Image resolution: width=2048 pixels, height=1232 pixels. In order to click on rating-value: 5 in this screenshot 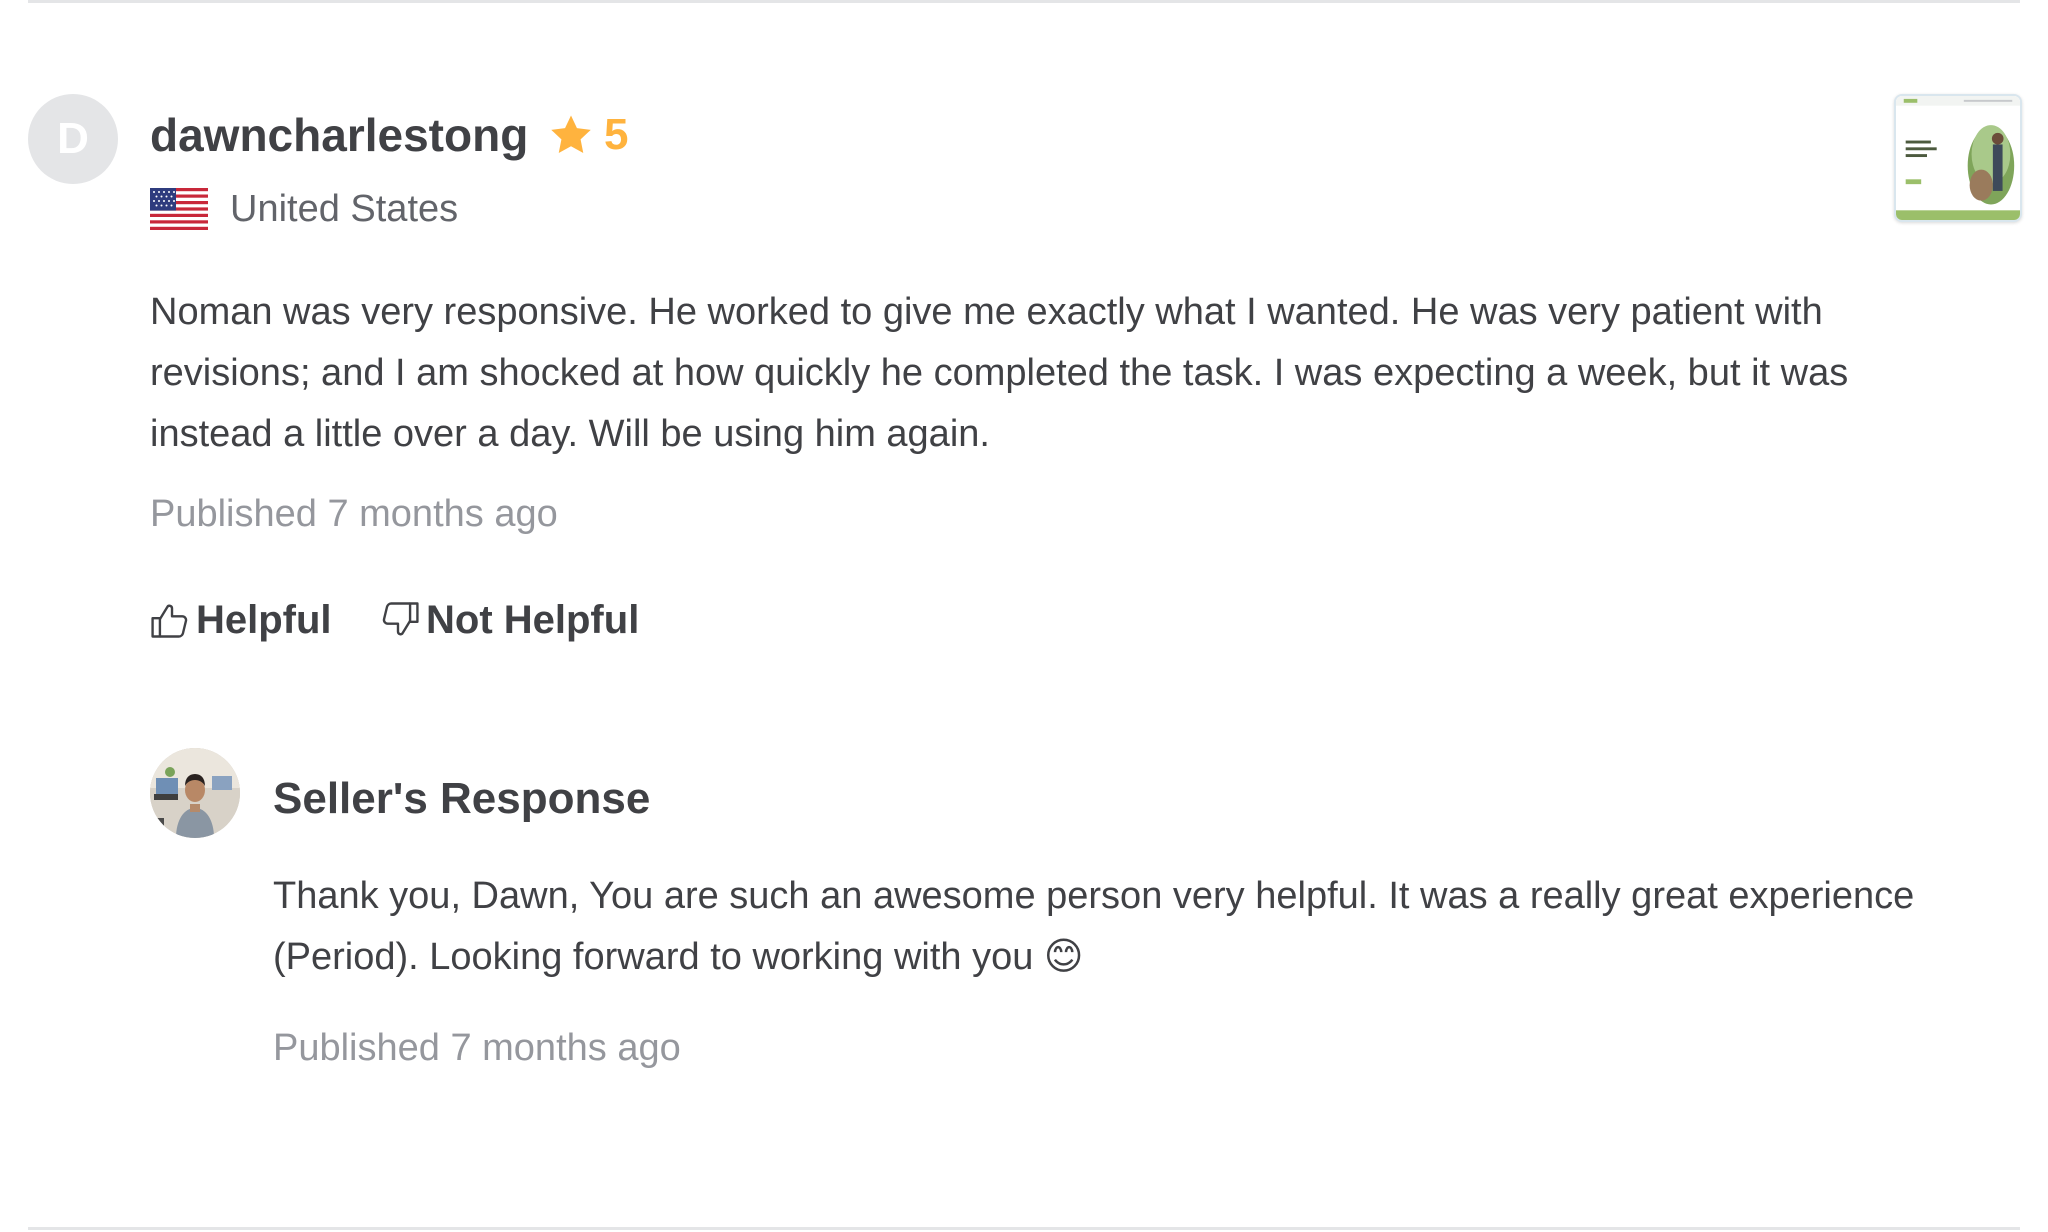, I will do `click(616, 134)`.